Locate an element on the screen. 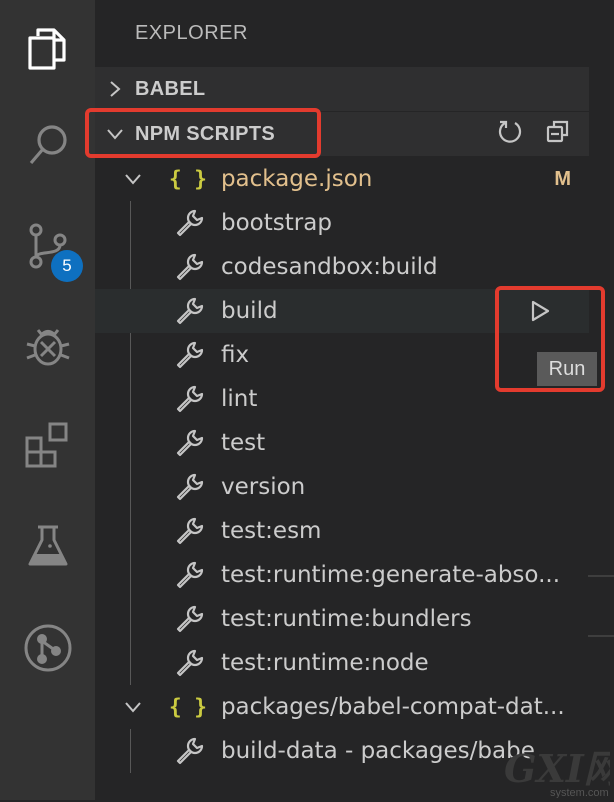 The height and width of the screenshot is (802, 614). watermark: GXI网 system.com is located at coordinates (558, 770).